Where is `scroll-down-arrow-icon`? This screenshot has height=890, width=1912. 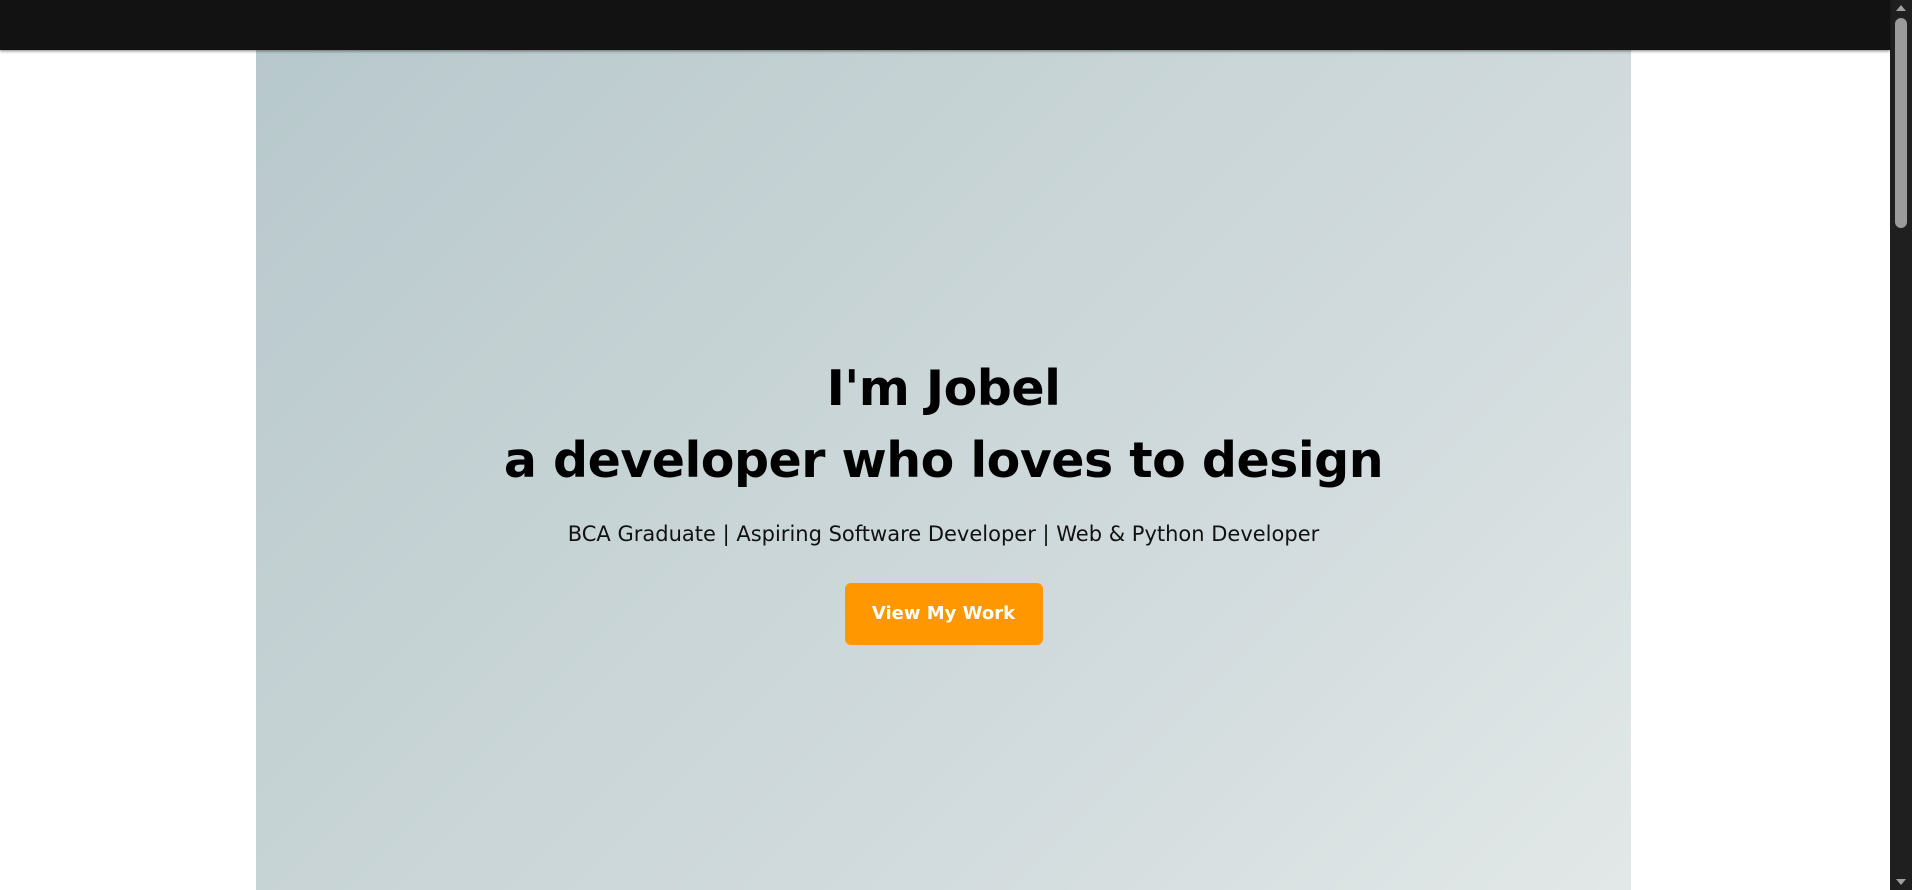 scroll-down-arrow-icon is located at coordinates (1901, 882).